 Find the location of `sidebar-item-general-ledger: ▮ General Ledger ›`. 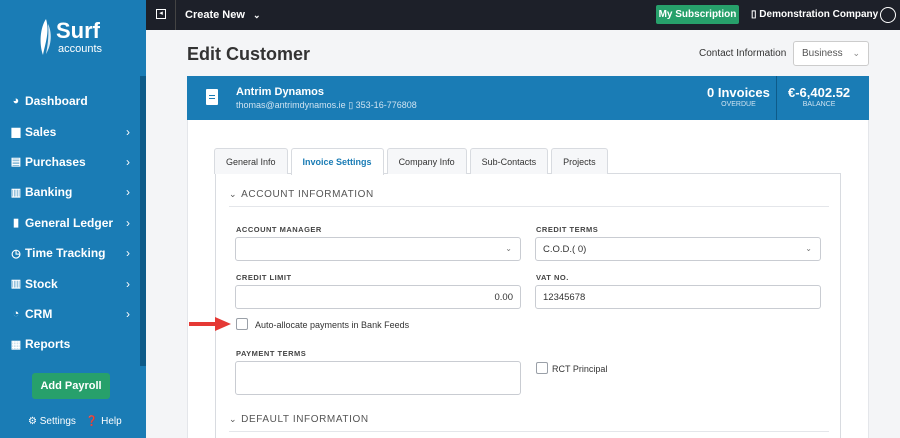

sidebar-item-general-ledger: ▮ General Ledger › is located at coordinates (70, 223).